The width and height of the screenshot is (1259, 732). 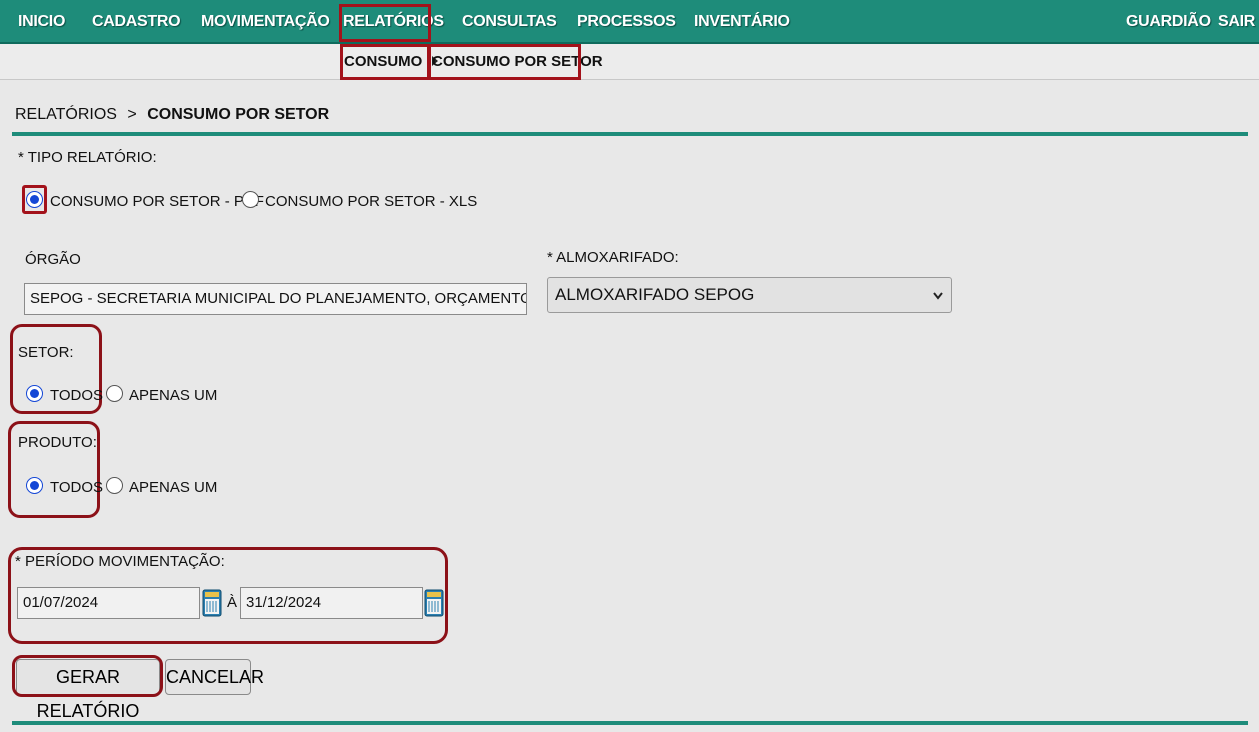 What do you see at coordinates (383, 61) in the screenshot?
I see `submenu-consumo-label: CONSUMO` at bounding box center [383, 61].